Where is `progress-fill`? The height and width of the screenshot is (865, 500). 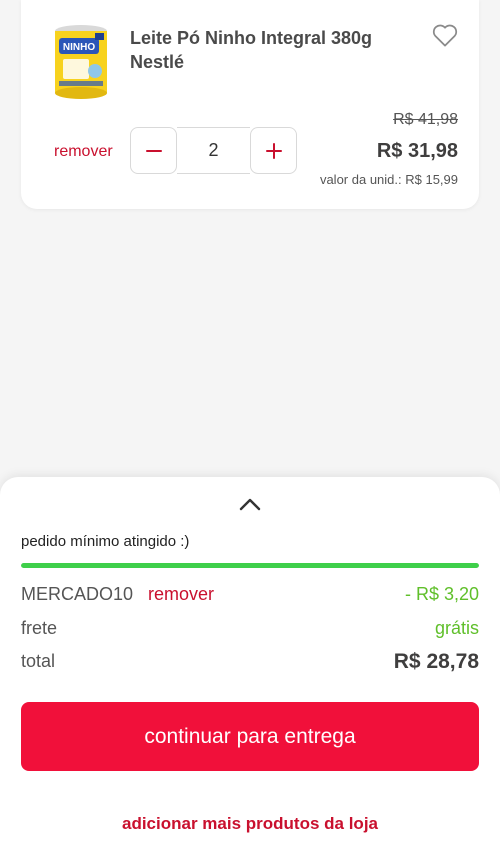 progress-fill is located at coordinates (250, 565).